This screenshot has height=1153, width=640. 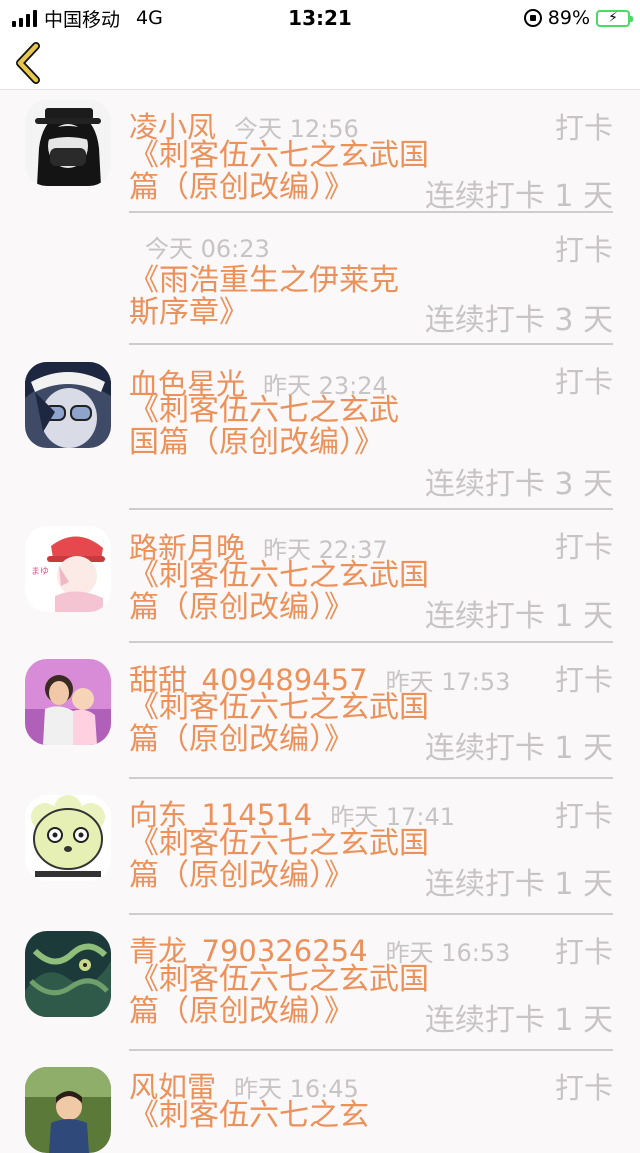 I want to click on book-title-link: 《雨浩重生之伊莱克斯序章》, so click(x=264, y=297).